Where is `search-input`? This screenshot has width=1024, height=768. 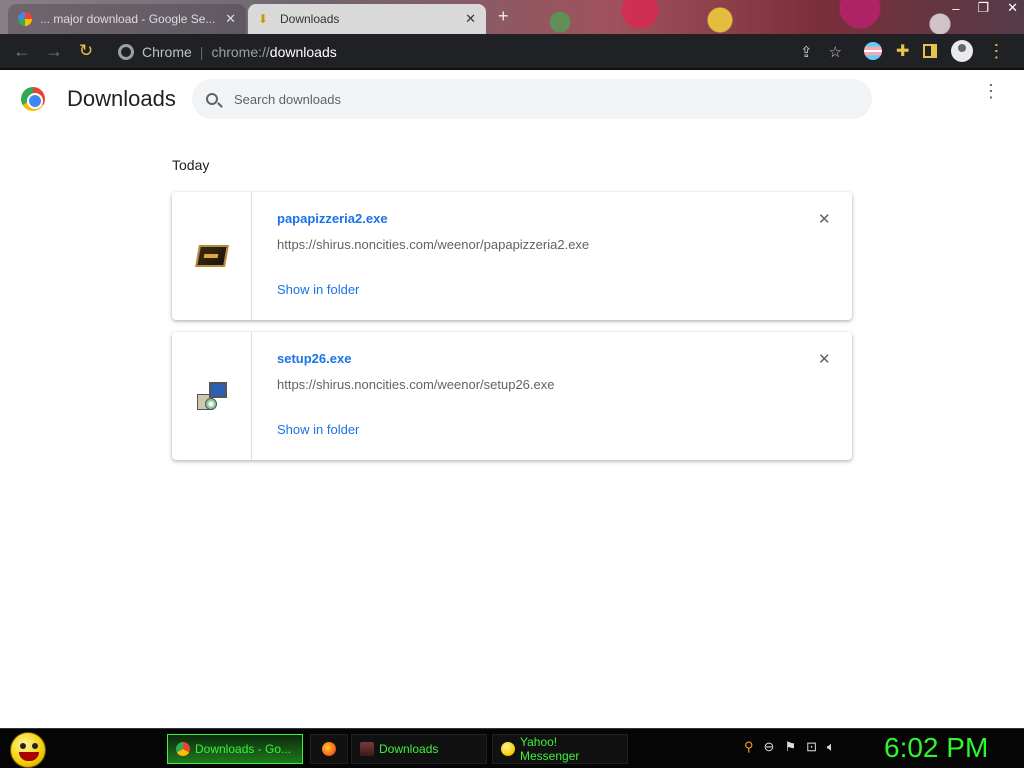
search-input is located at coordinates (534, 99).